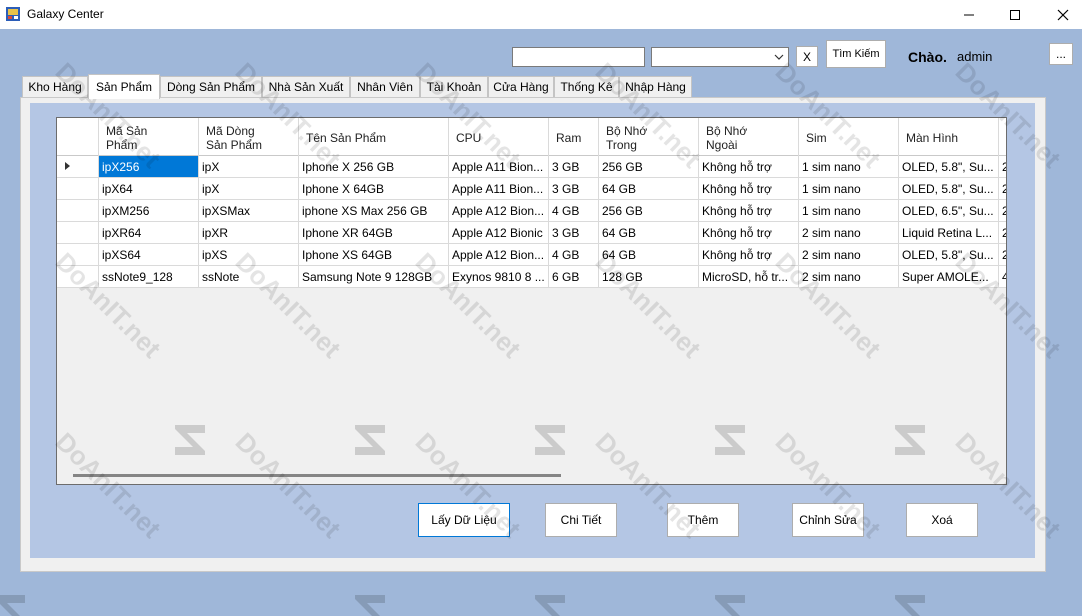 The height and width of the screenshot is (616, 1082). What do you see at coordinates (1002, 276) in the screenshot?
I see `cell-partial: 4` at bounding box center [1002, 276].